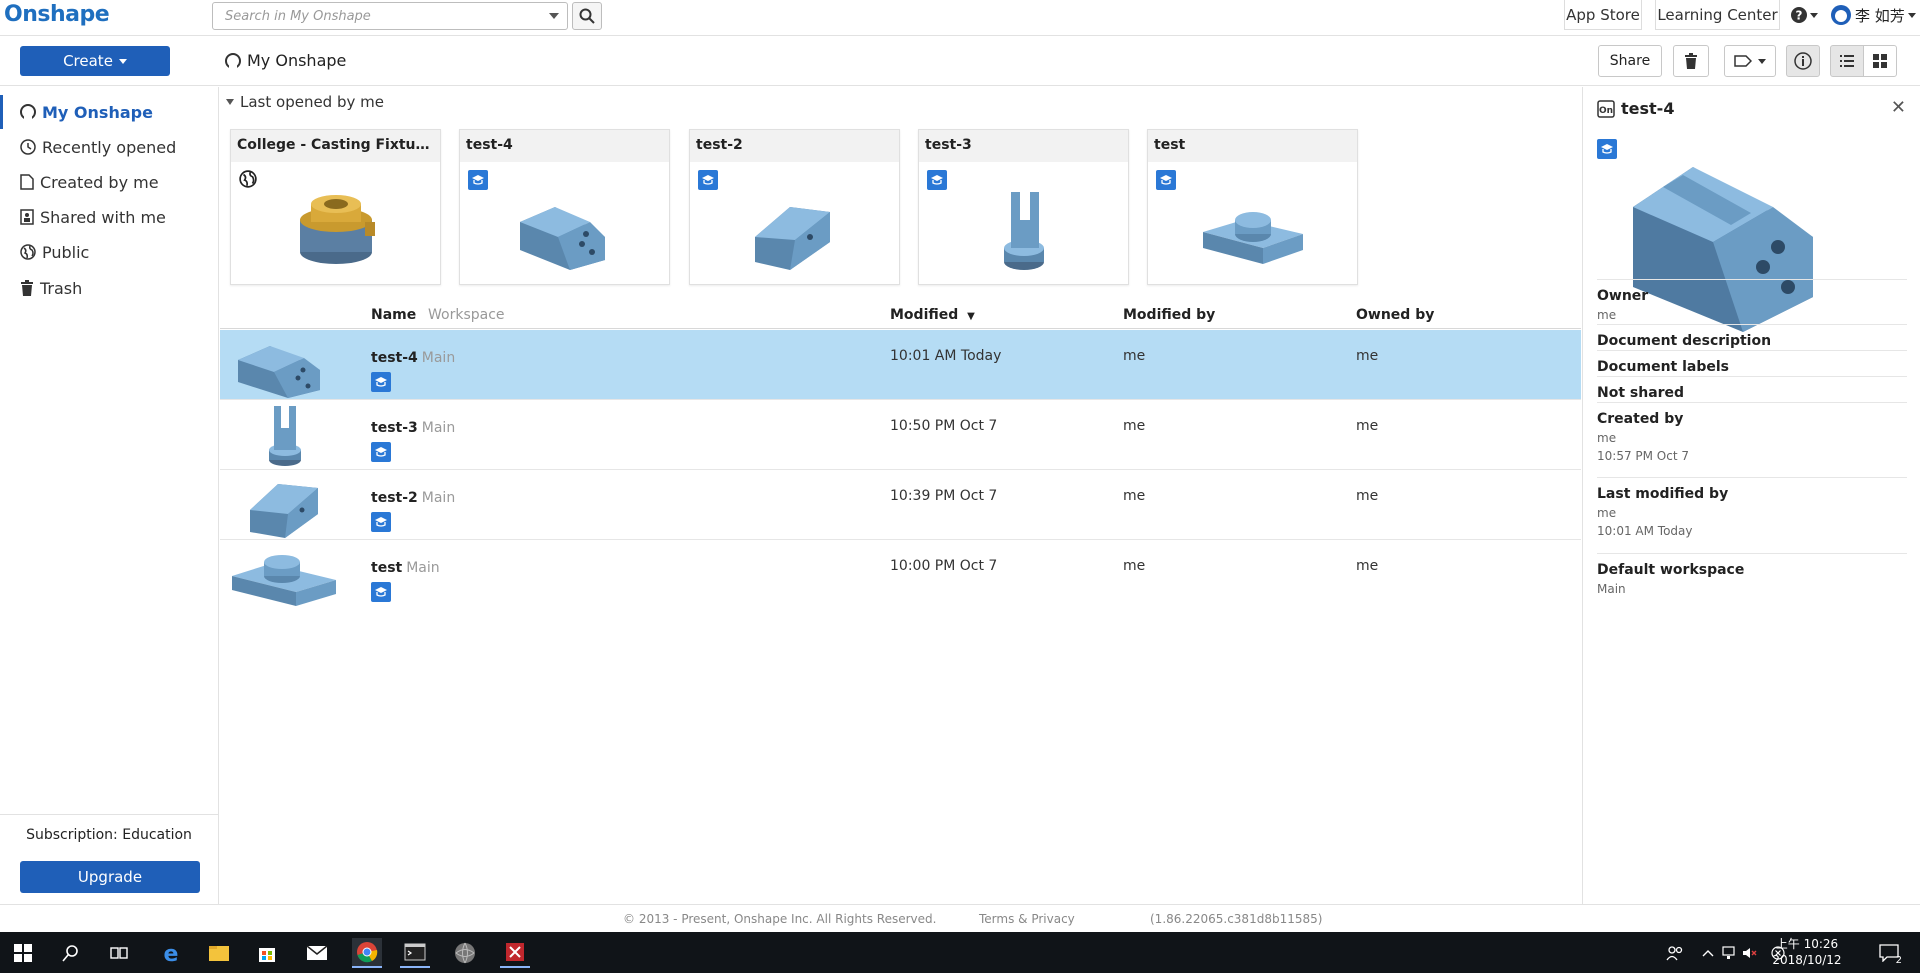 The width and height of the screenshot is (1920, 973). I want to click on info-title: On test-4, so click(1635, 108).